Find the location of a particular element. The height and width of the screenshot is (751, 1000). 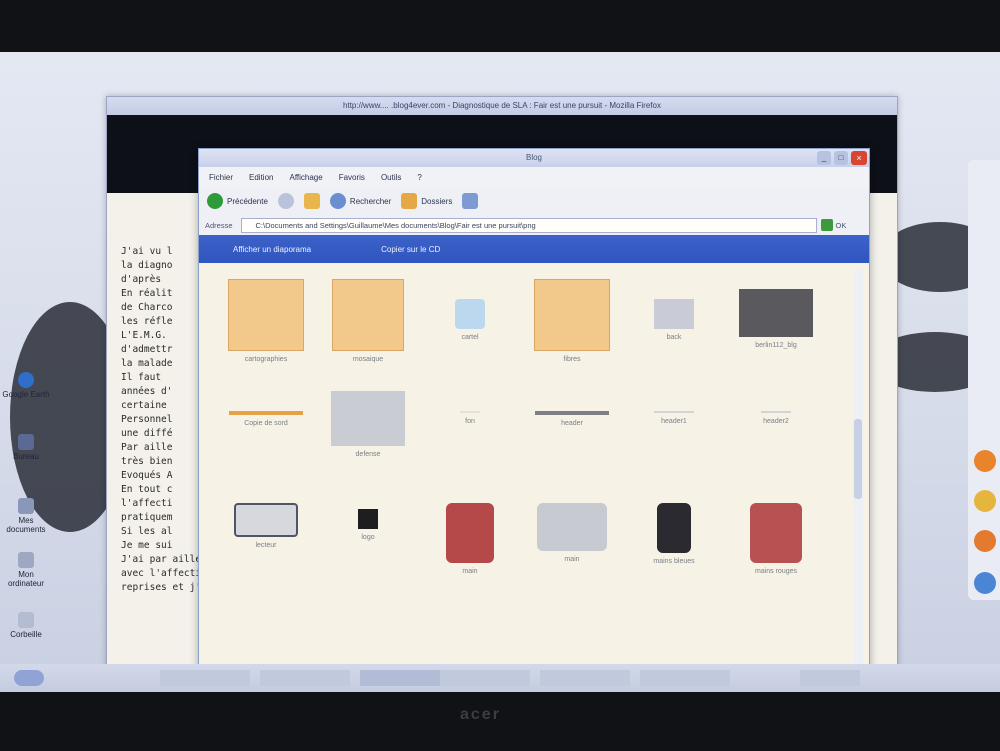

folders-button: Dossiers is located at coordinates (426, 201).